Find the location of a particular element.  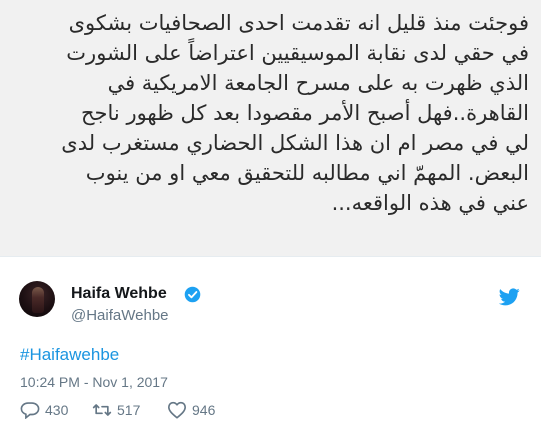

like-count: 946 is located at coordinates (204, 410).